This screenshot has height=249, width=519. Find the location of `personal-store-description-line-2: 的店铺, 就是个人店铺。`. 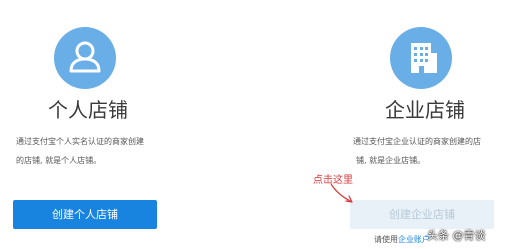

personal-store-description-line-2: 的店铺, 就是个人店铺。 is located at coordinates (59, 160).